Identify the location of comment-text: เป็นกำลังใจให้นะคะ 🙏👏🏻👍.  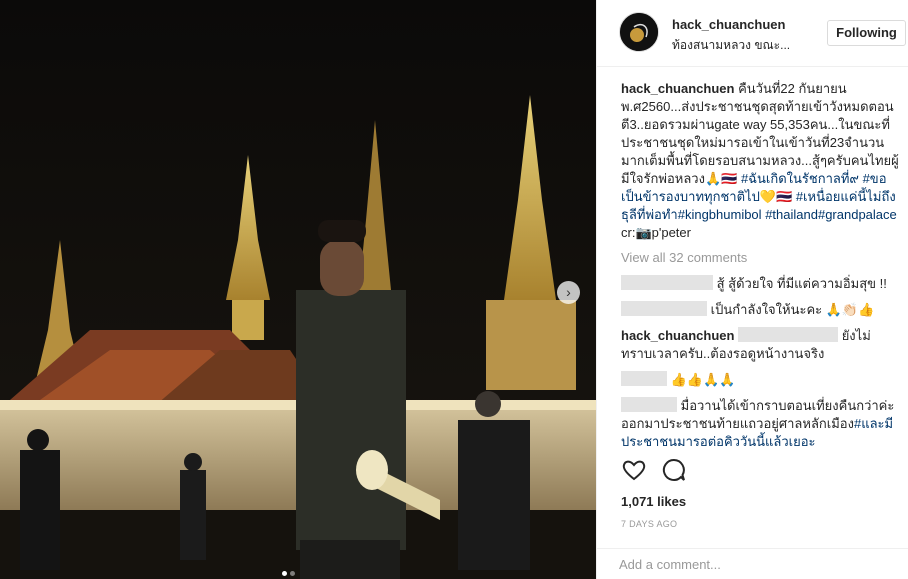
(792, 309).